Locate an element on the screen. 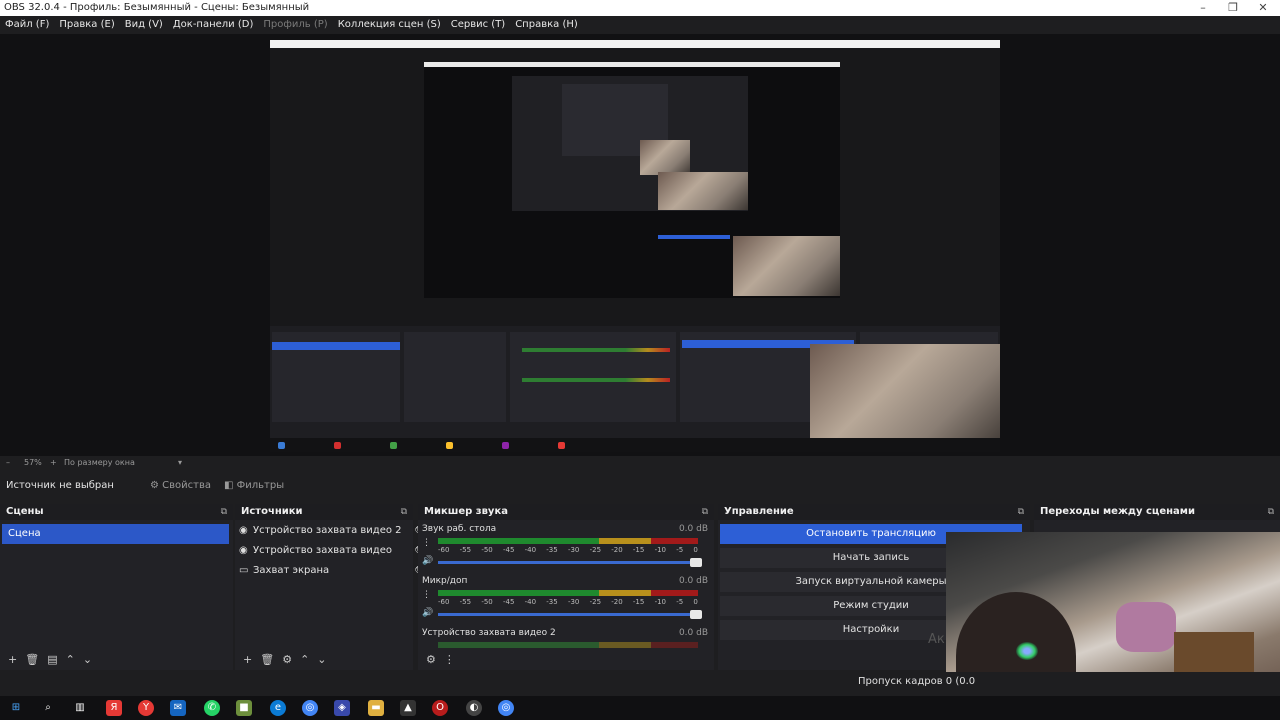  camera-icon: ◉ is located at coordinates (243, 550).